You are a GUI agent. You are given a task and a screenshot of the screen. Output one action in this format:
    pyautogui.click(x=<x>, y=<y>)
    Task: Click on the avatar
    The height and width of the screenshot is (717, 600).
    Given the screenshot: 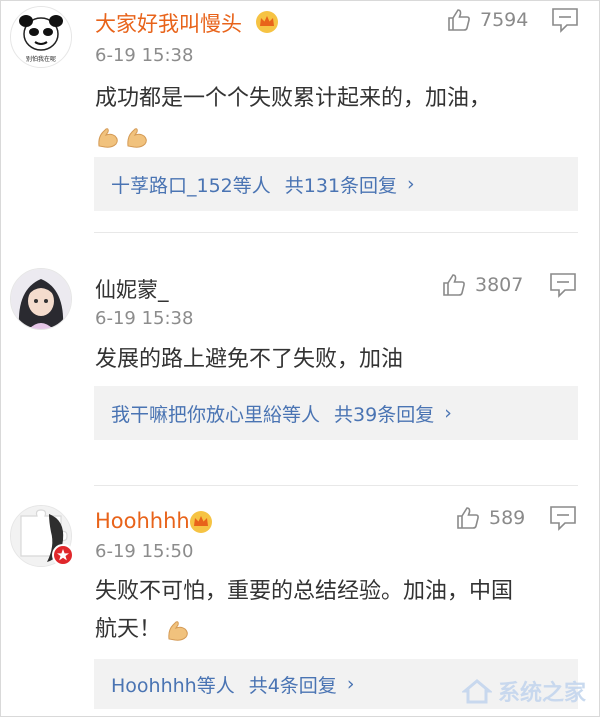 What is the action you would take?
    pyautogui.click(x=41, y=299)
    